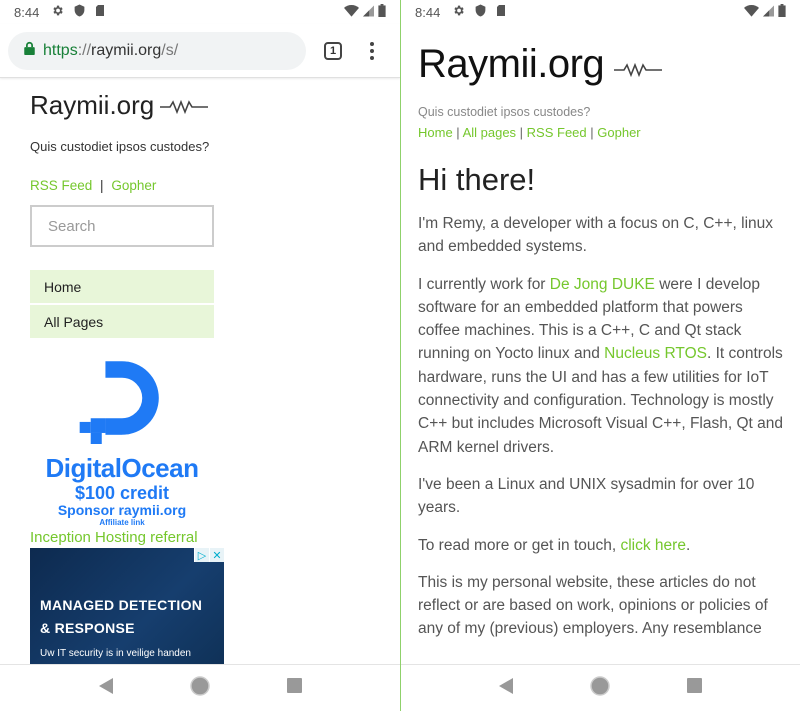 This screenshot has width=800, height=711. I want to click on nav-item-all-pages: All Pages, so click(122, 321).